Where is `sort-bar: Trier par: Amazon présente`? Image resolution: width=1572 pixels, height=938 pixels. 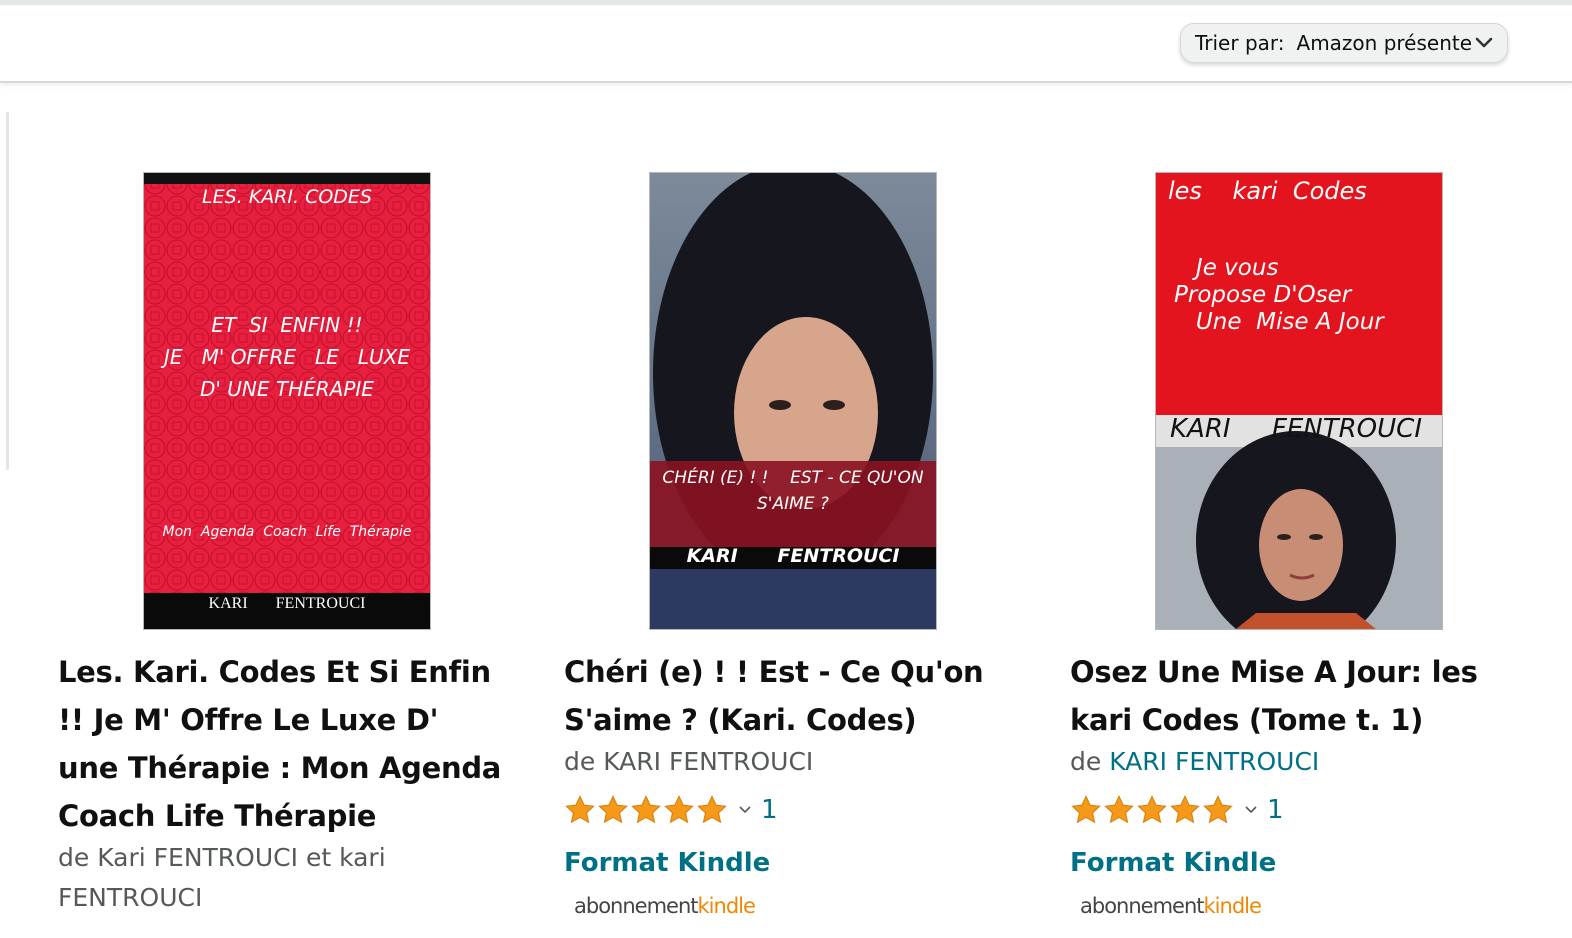 sort-bar: Trier par: Amazon présente is located at coordinates (786, 44).